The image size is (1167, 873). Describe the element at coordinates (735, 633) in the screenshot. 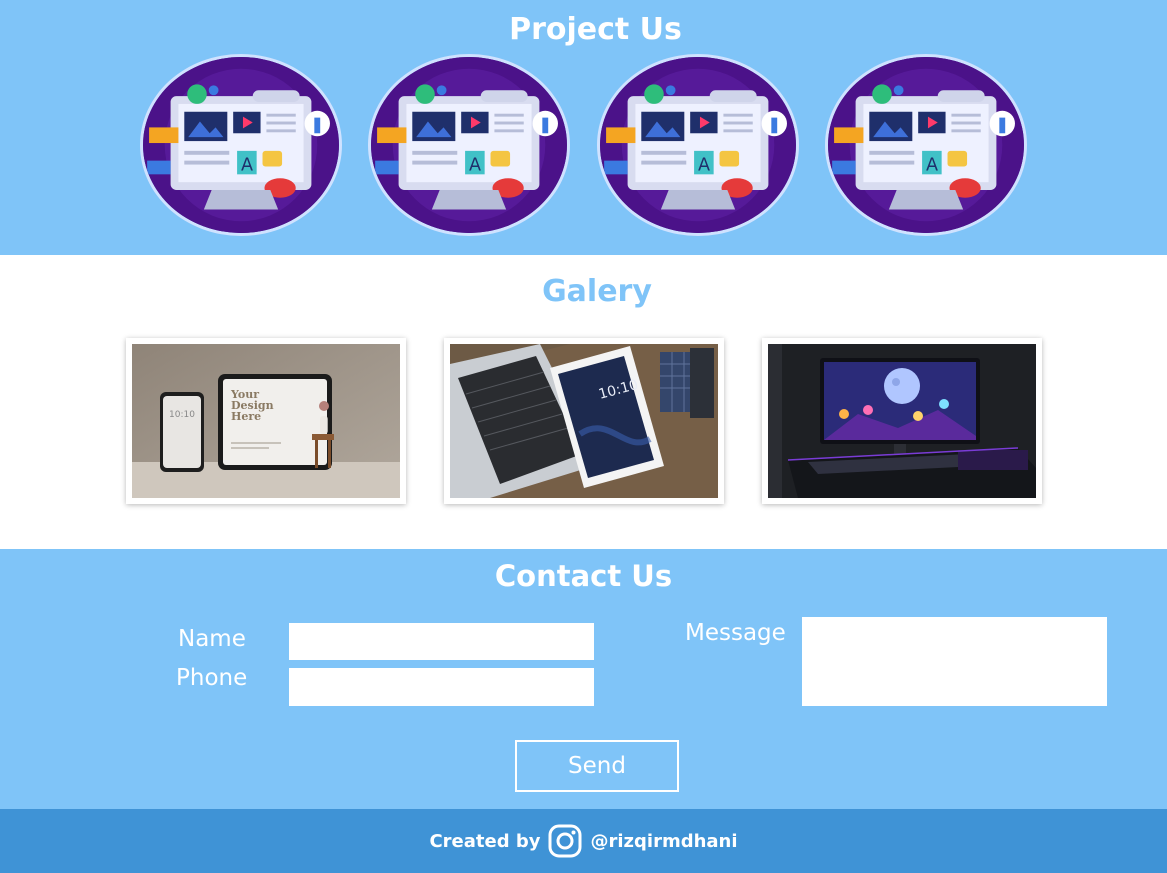

I see `message-label: Message` at that location.